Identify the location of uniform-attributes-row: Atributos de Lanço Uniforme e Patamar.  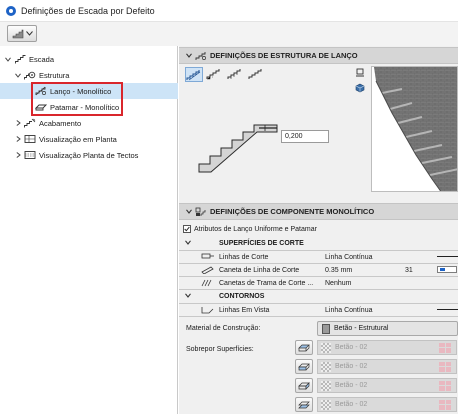
(320, 229).